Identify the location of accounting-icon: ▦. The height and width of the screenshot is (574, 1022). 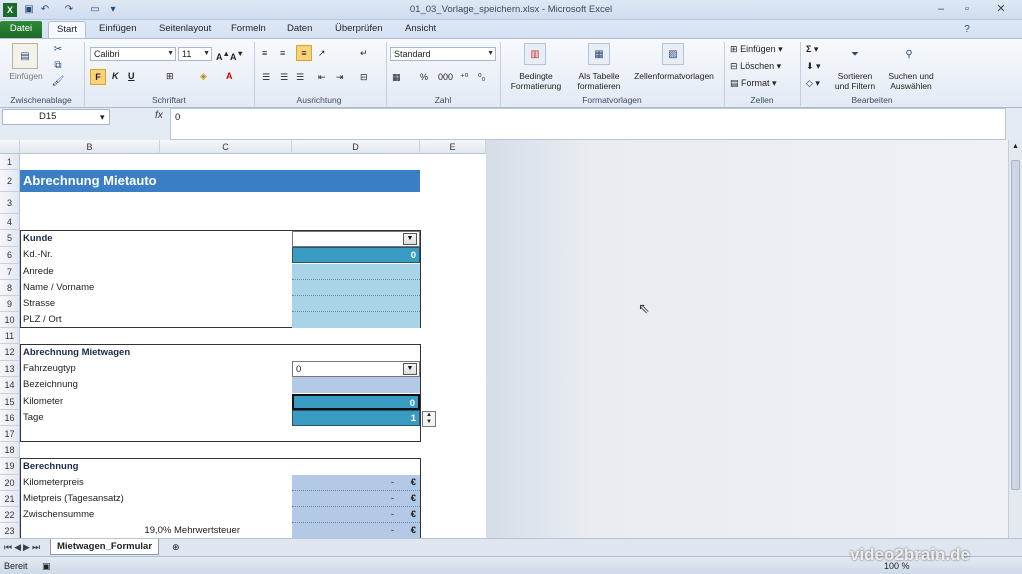
(396, 77).